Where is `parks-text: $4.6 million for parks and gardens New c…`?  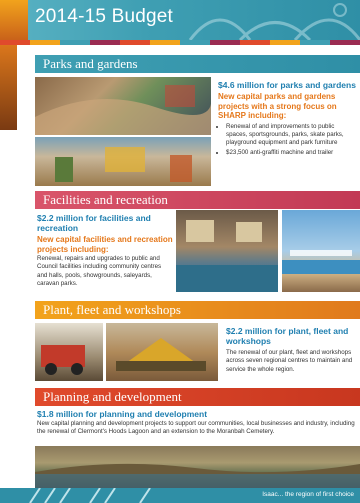
parks-text: $4.6 million for parks and gardens New c… is located at coordinates (287, 120).